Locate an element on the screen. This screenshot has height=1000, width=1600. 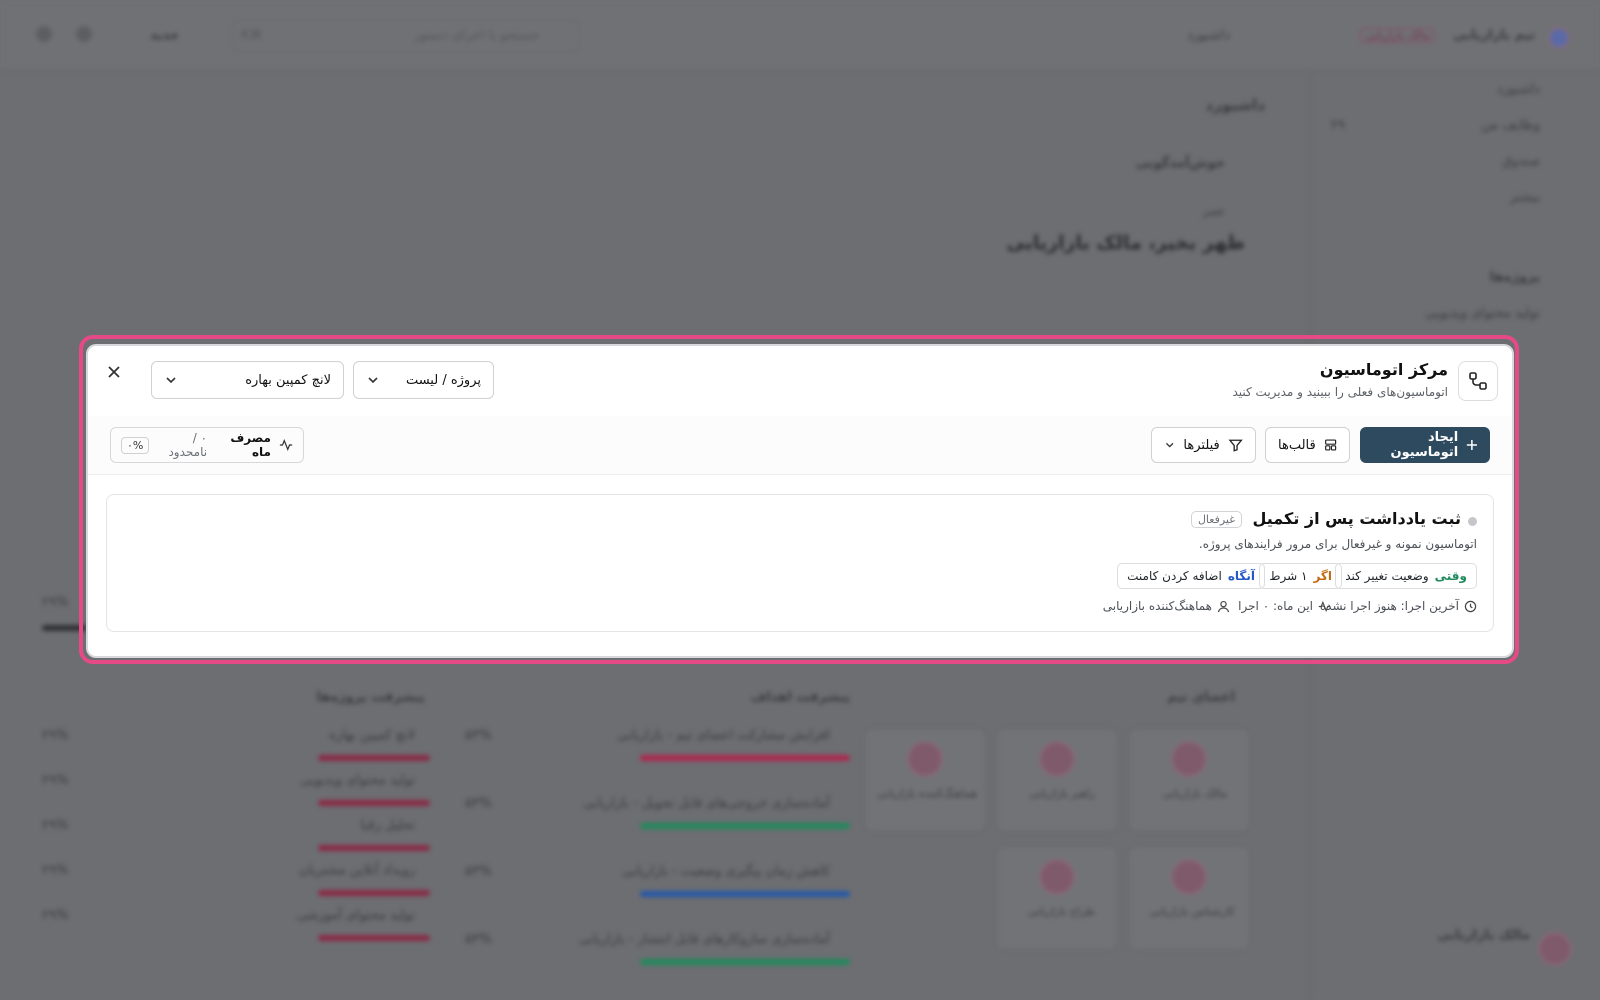
templates-label: قالب‌ها is located at coordinates (1297, 445).